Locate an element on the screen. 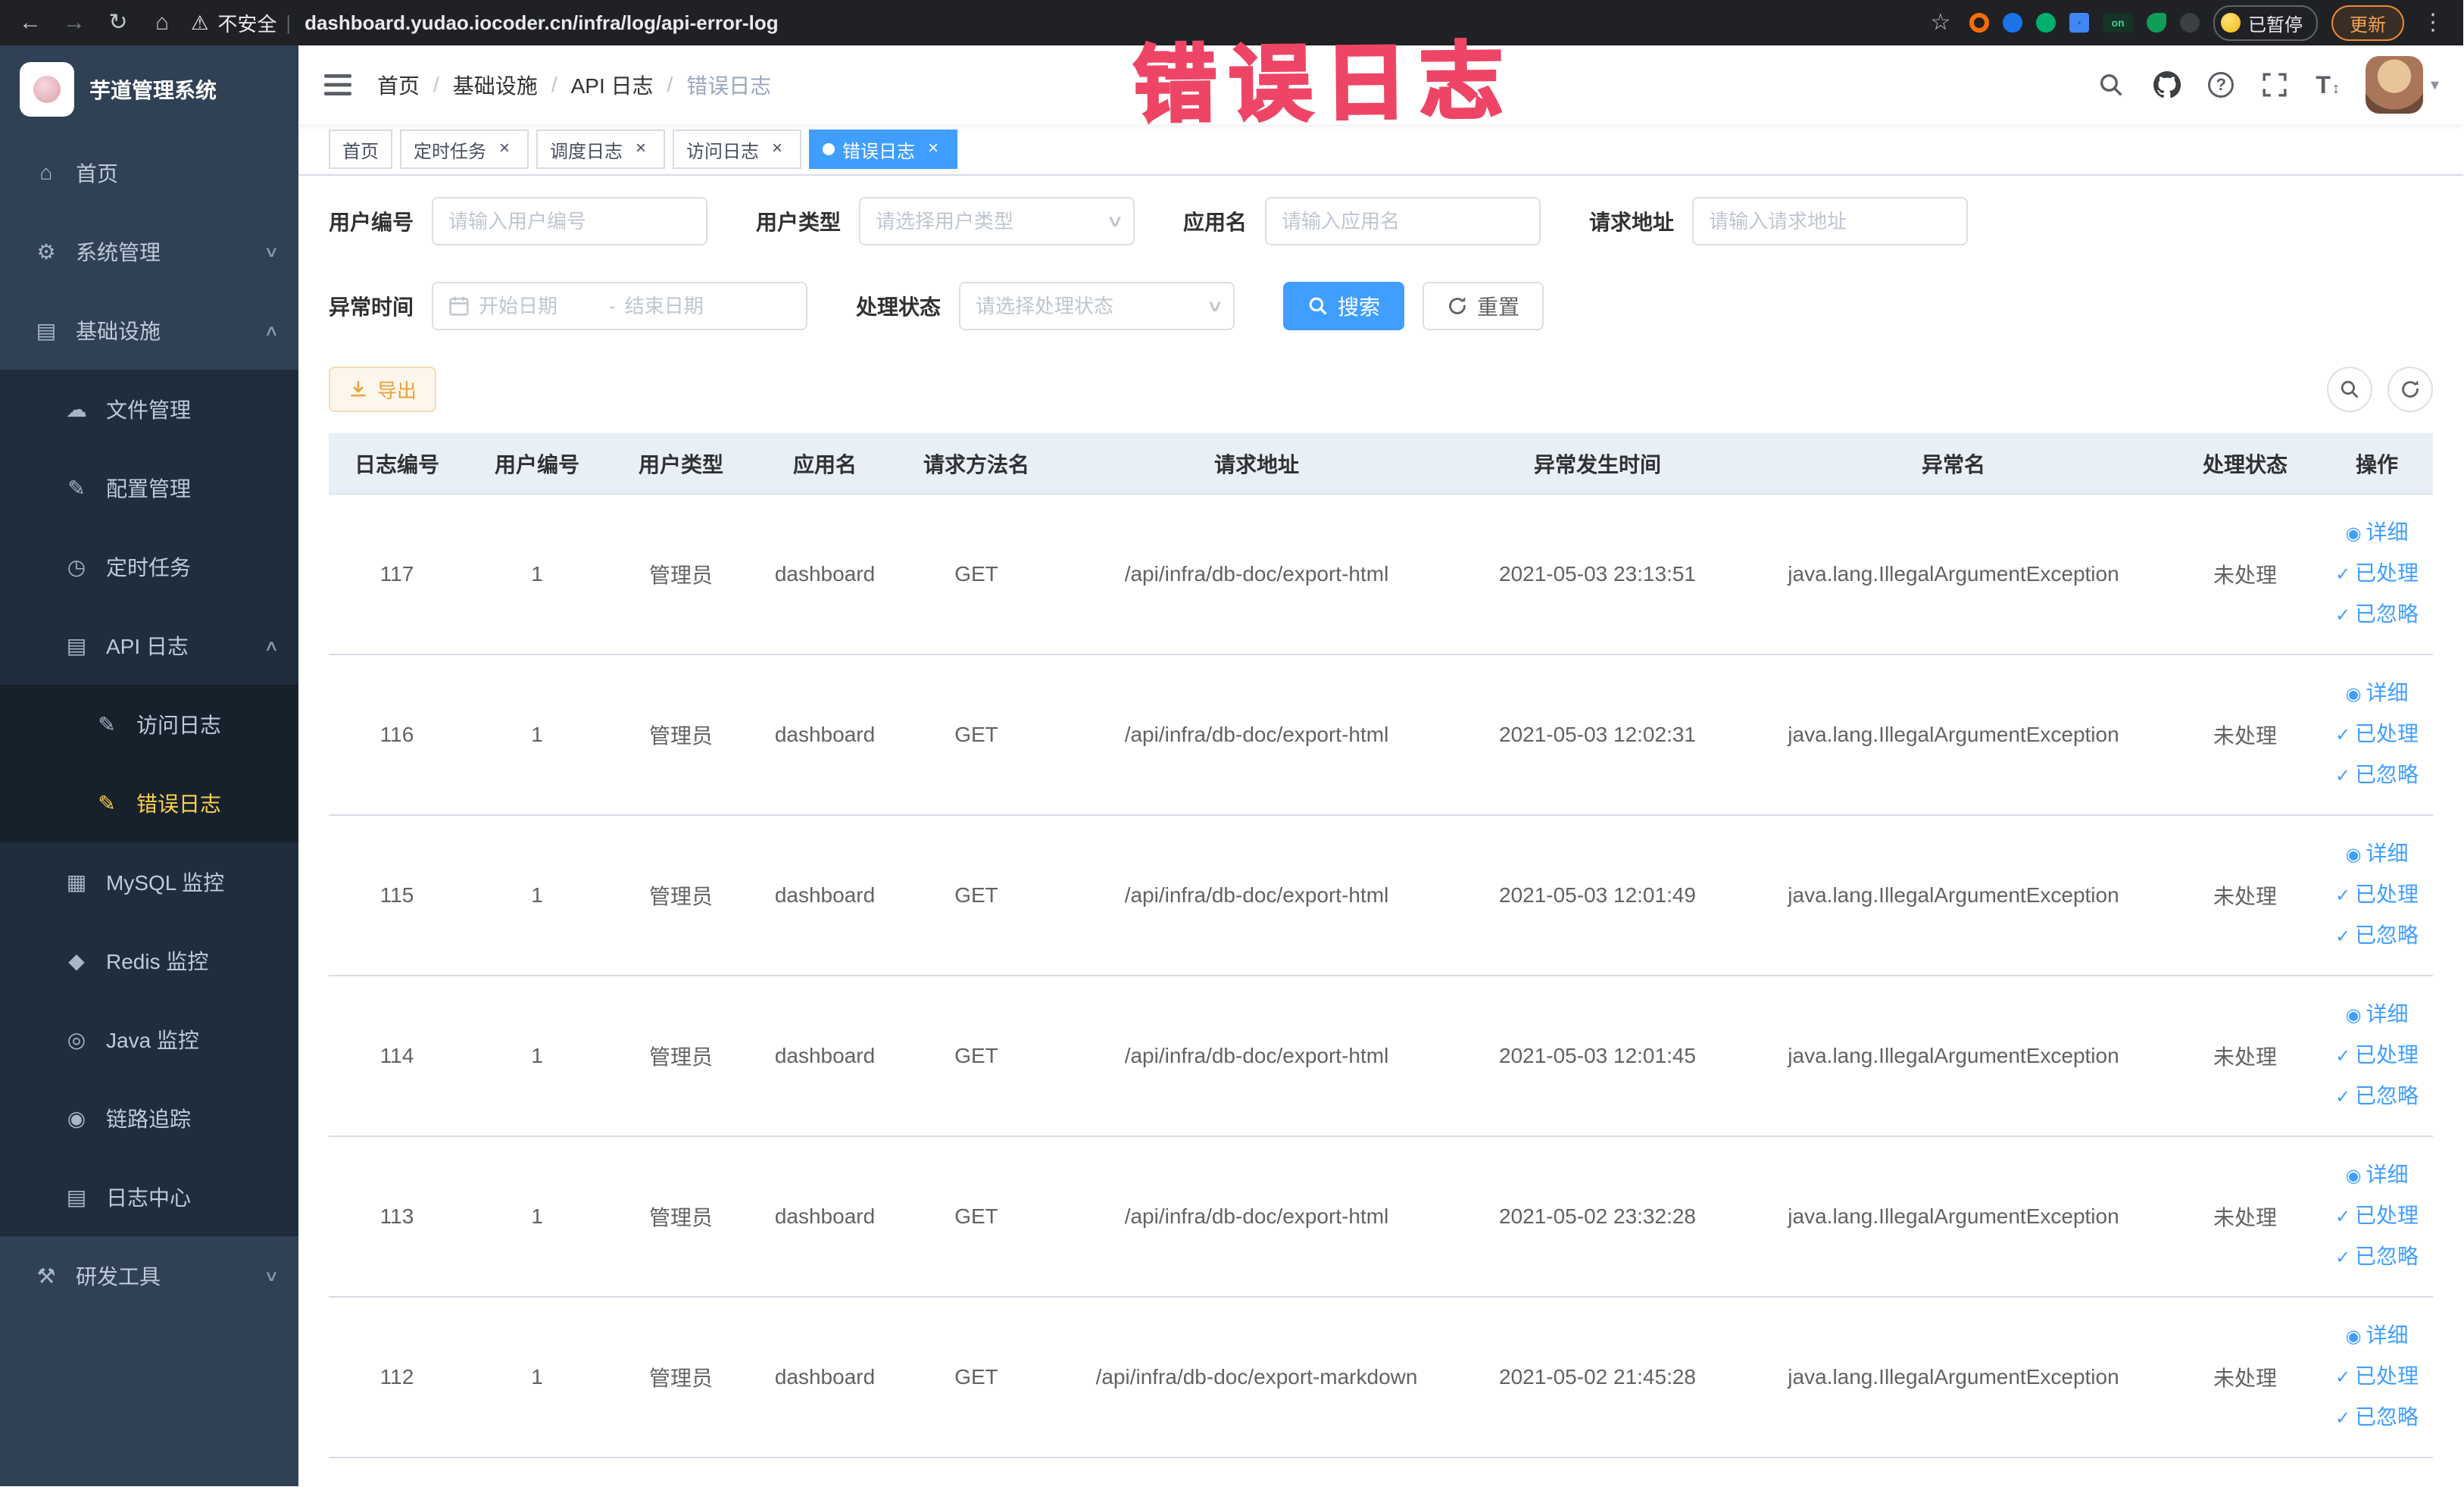 This screenshot has width=2464, height=1487. toggle-search-button is located at coordinates (2349, 389).